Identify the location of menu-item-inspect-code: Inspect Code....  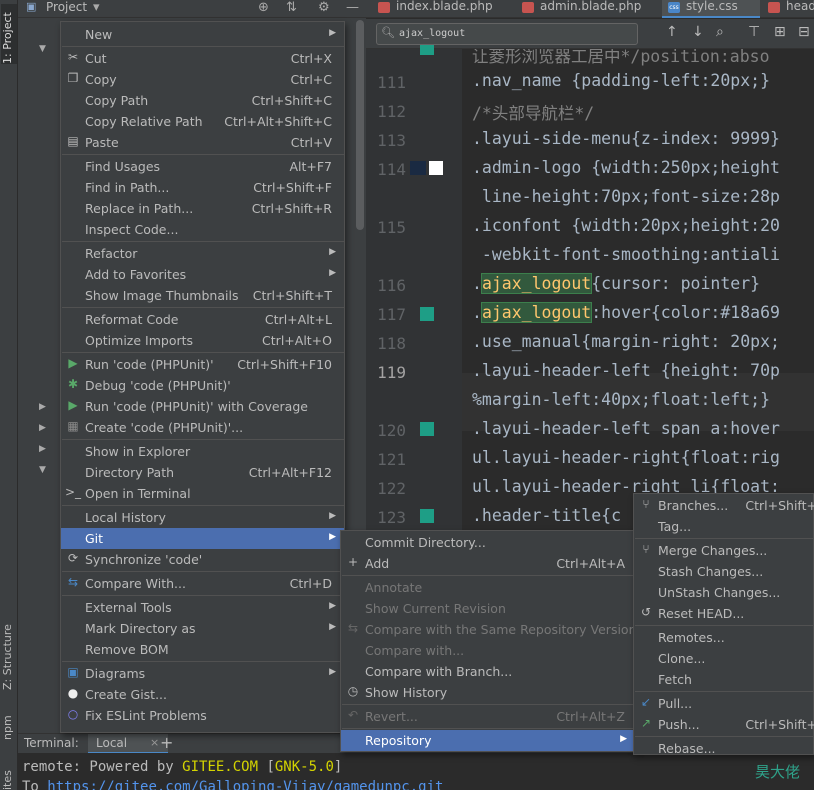
(202, 229).